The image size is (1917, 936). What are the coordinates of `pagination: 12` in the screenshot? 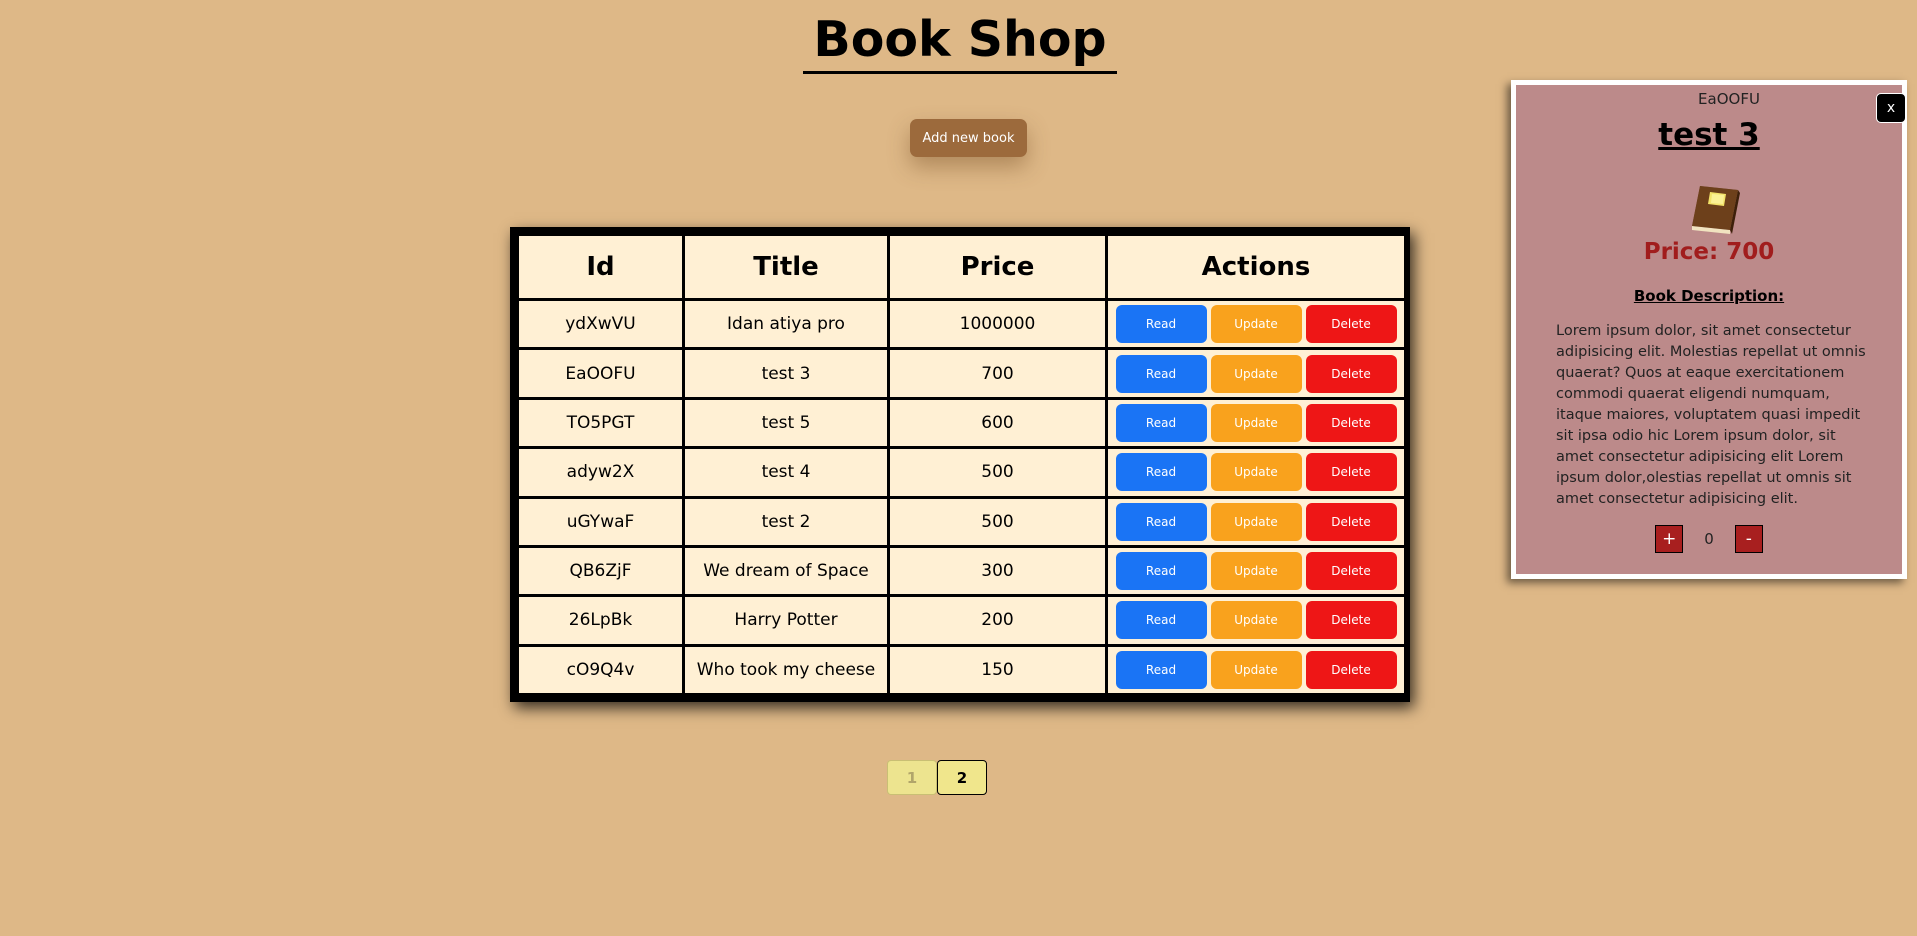 It's located at (937, 777).